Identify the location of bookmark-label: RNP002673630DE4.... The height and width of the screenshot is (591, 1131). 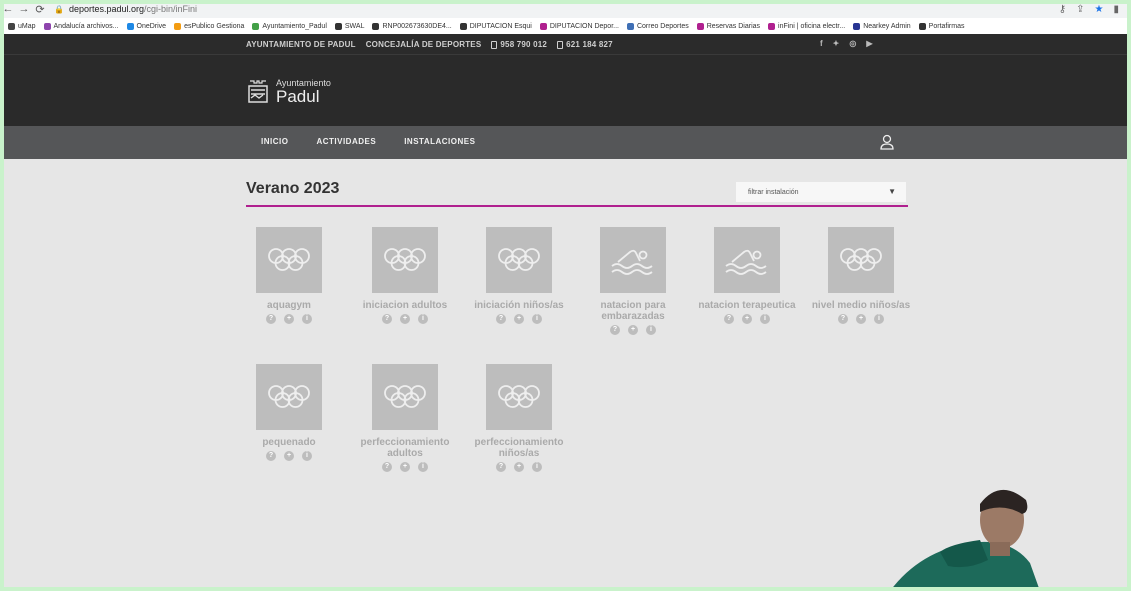
(417, 26).